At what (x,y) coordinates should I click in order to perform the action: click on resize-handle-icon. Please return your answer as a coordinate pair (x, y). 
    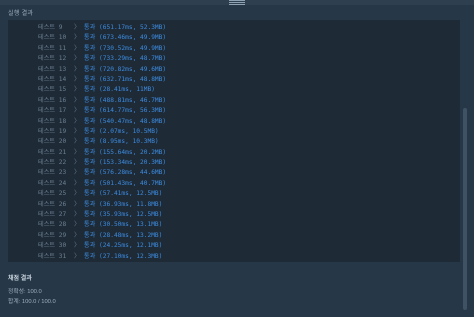
    Looking at the image, I should click on (237, 2).